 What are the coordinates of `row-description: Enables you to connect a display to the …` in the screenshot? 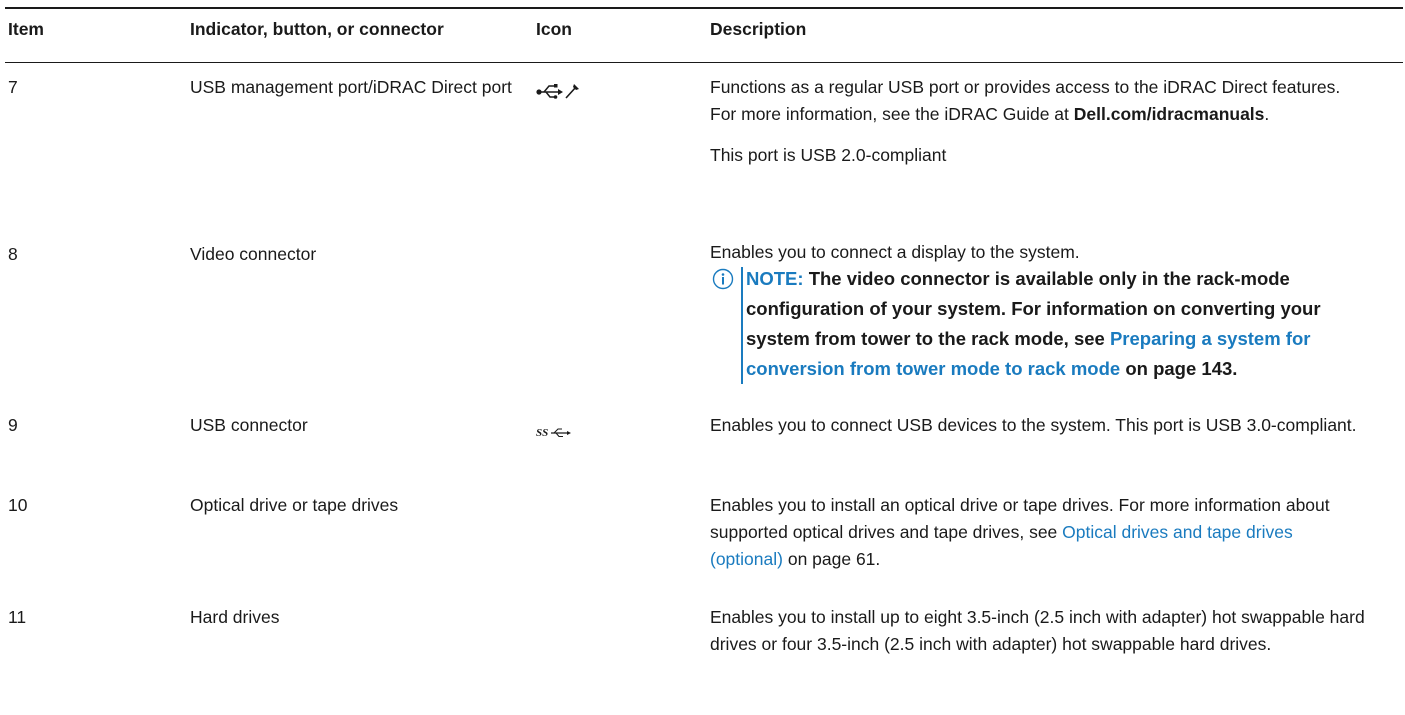 It's located at (1040, 312).